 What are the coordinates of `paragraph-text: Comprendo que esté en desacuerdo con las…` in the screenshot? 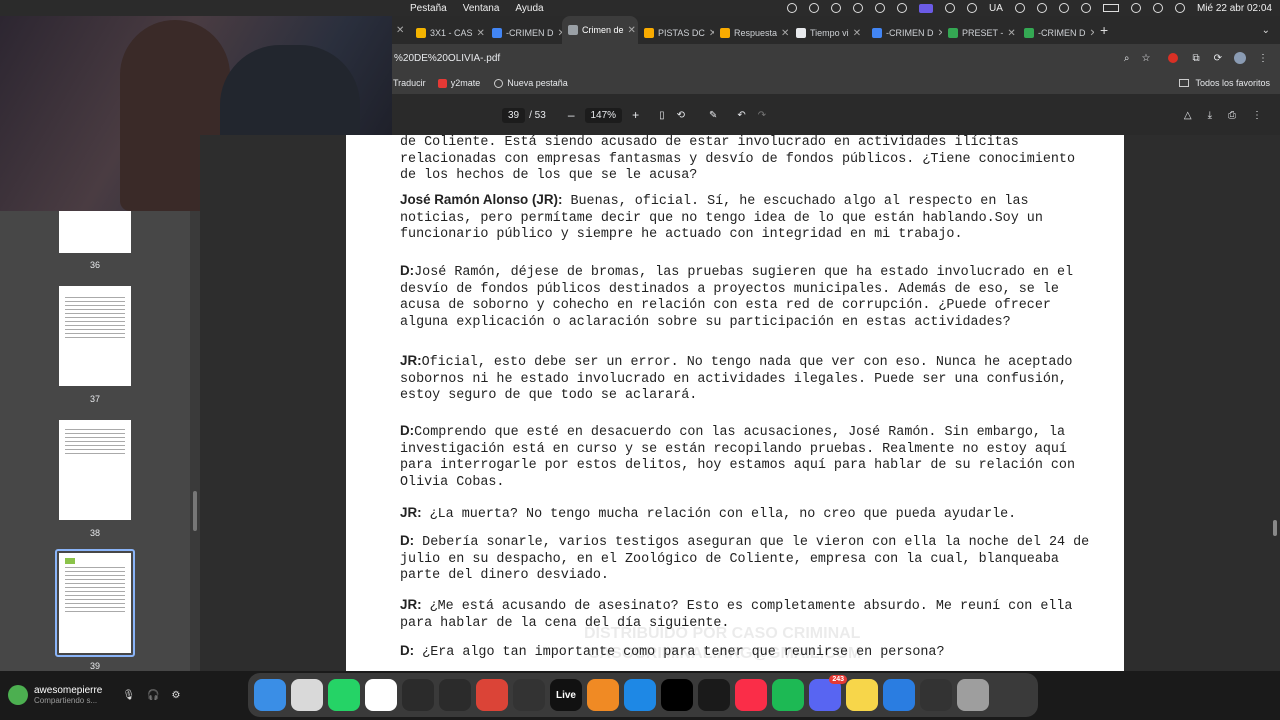 It's located at (737, 457).